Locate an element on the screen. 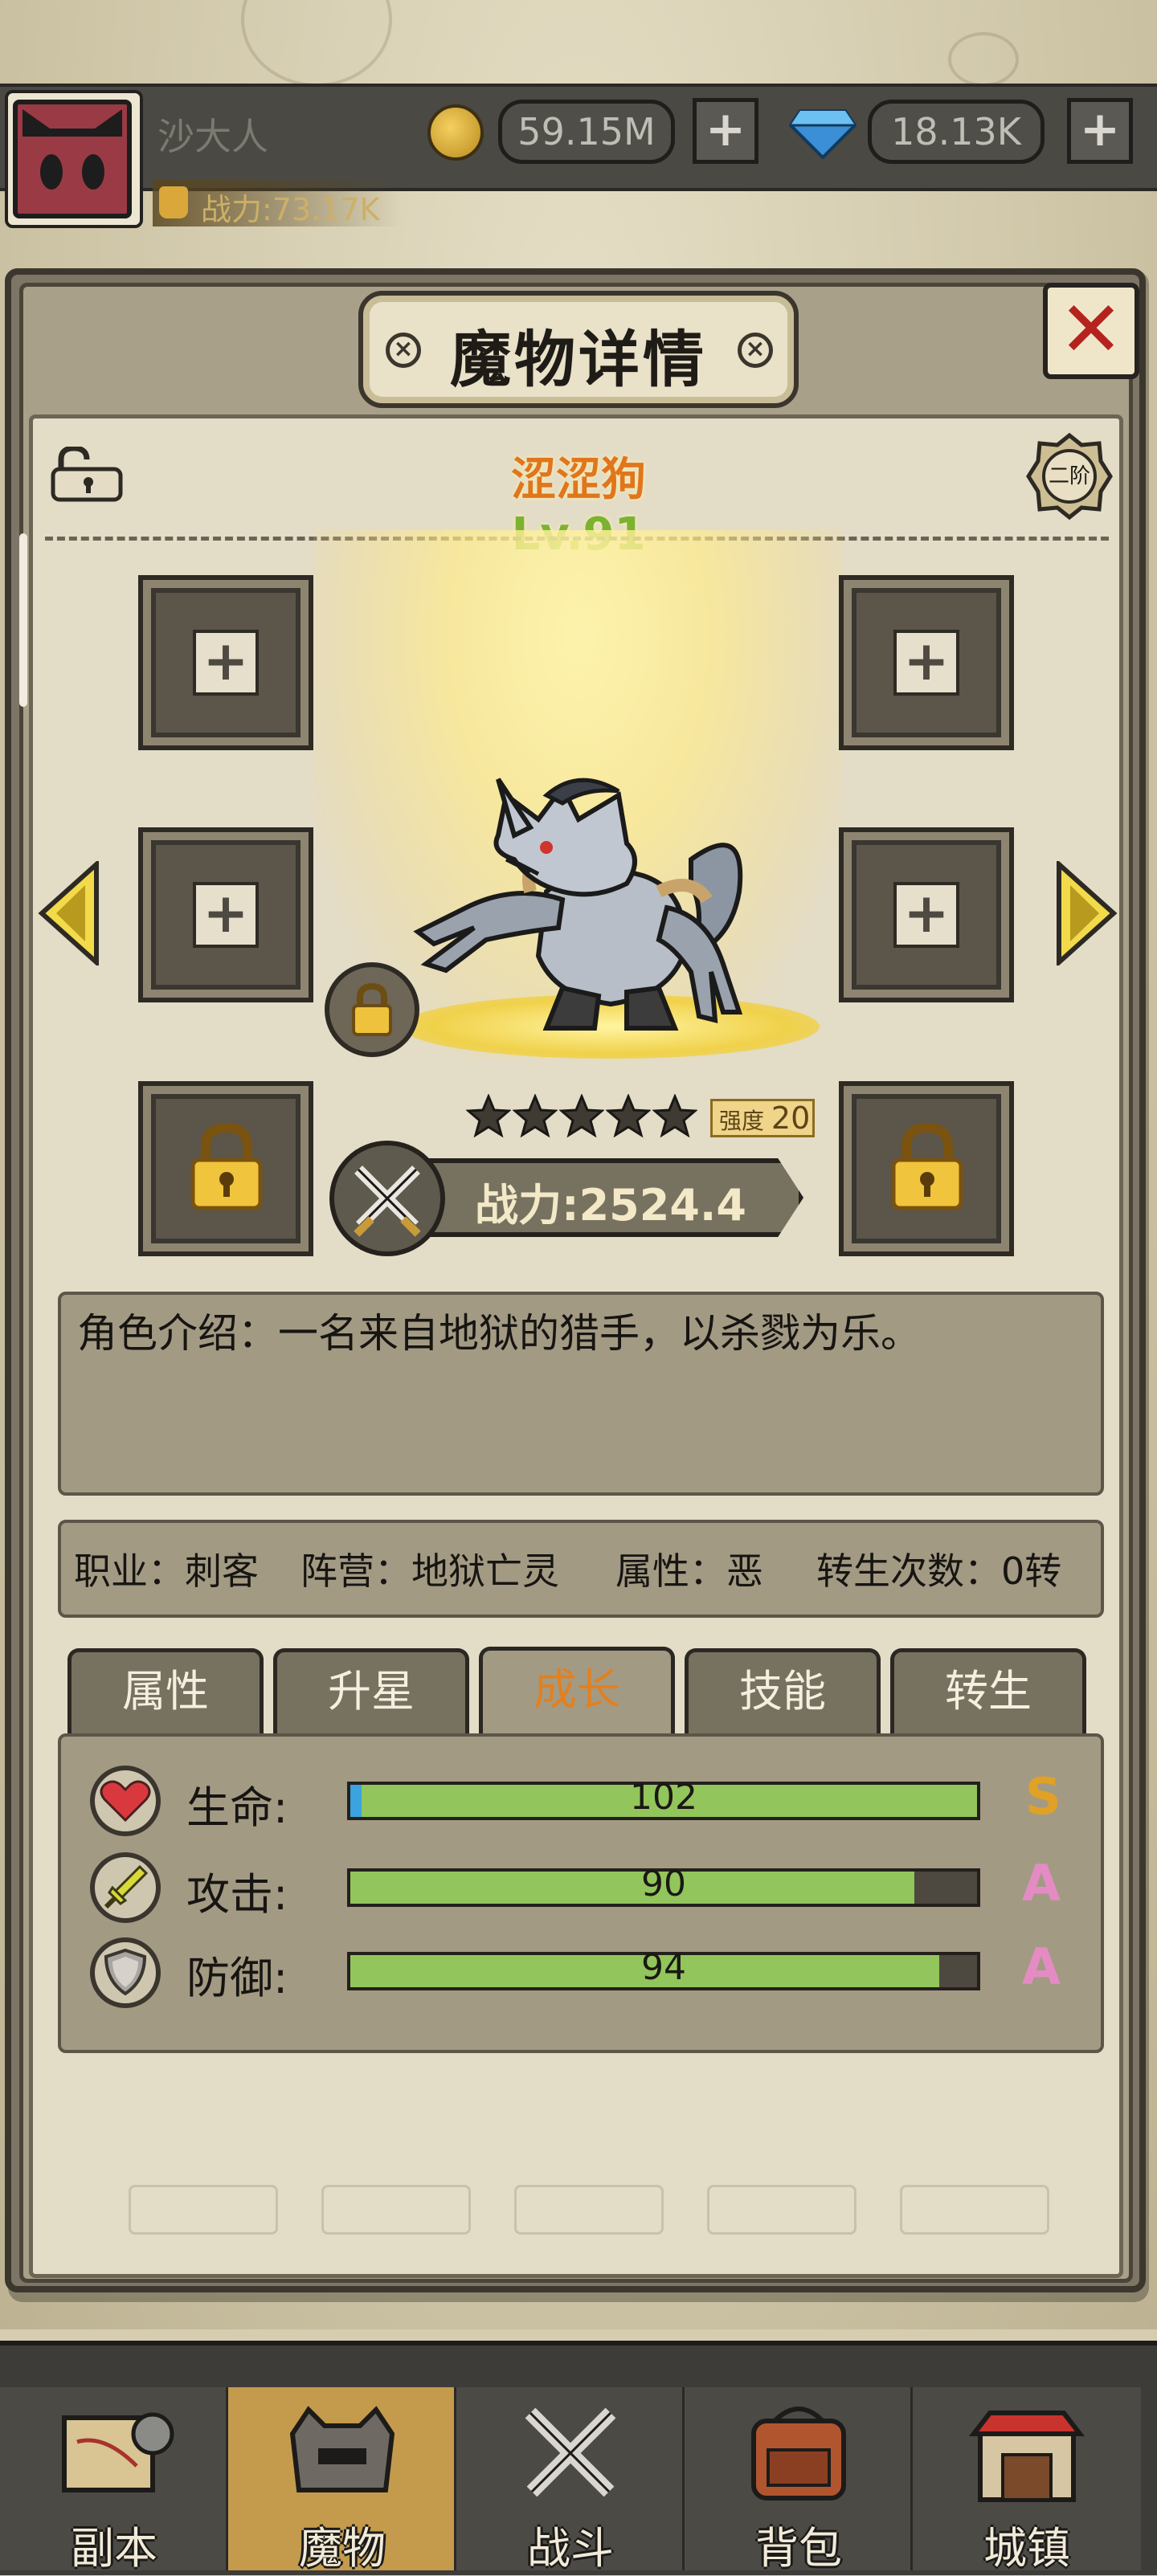 The height and width of the screenshot is (2576, 1157). nav-label: 背包 is located at coordinates (799, 2548).